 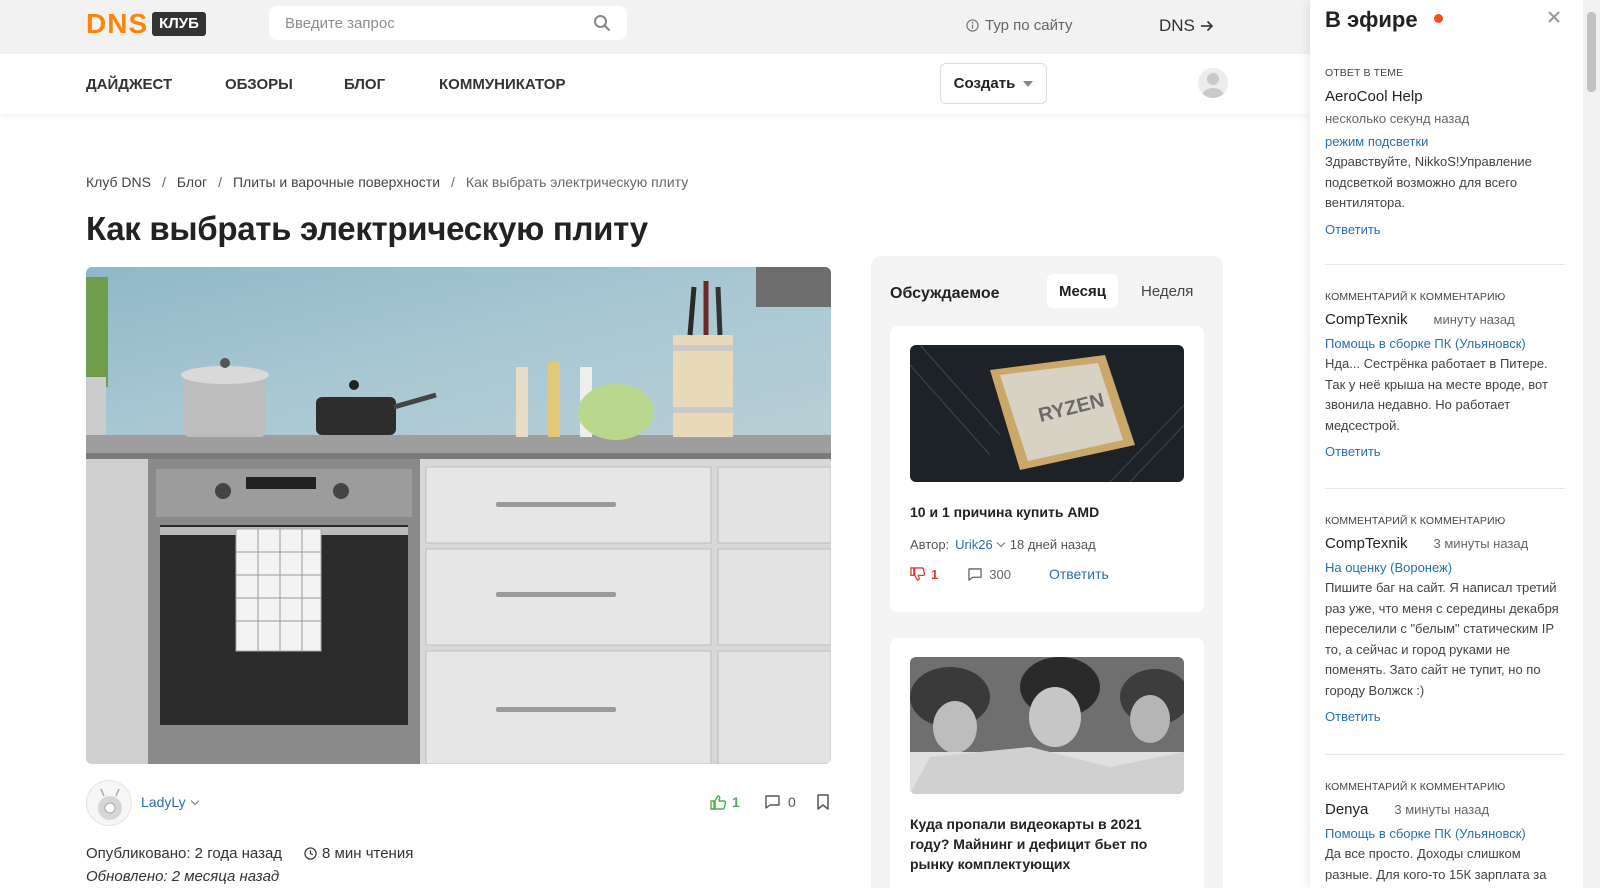 I want to click on updated-date: Обновлено: 2 месяца назад, so click(x=183, y=876).